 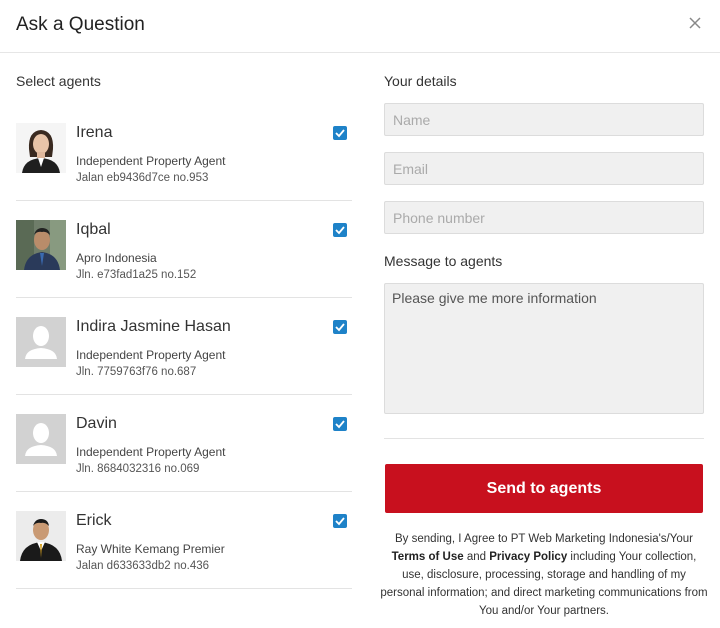 What do you see at coordinates (116, 258) in the screenshot?
I see `agent-company: Apro Indonesia` at bounding box center [116, 258].